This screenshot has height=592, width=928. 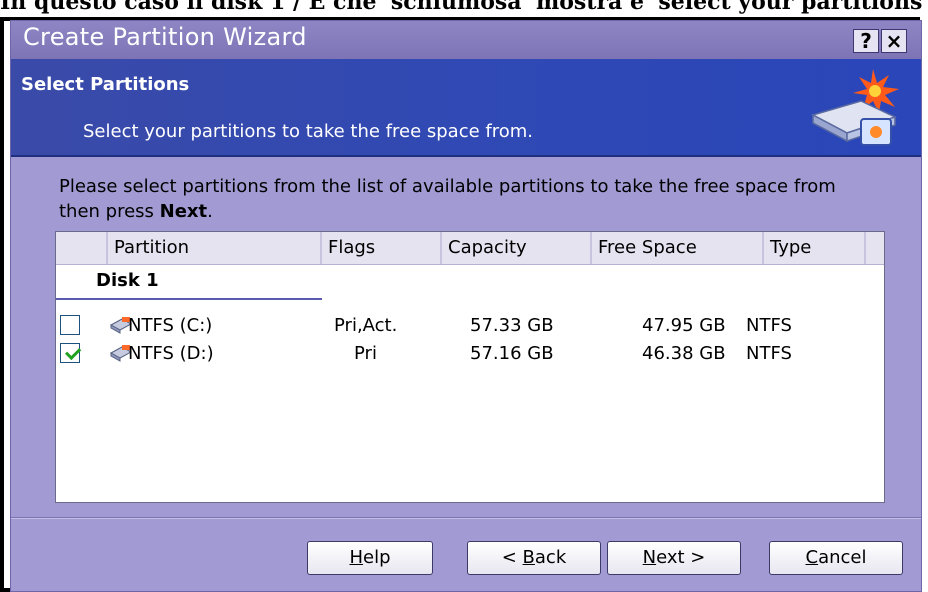 What do you see at coordinates (855, 107) in the screenshot?
I see `disk-starburst-icon` at bounding box center [855, 107].